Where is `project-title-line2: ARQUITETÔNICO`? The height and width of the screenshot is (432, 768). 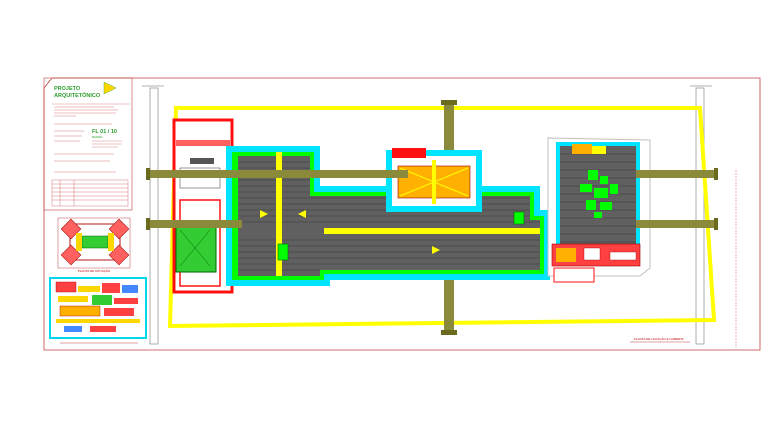 project-title-line2: ARQUITETÔNICO is located at coordinates (77, 95).